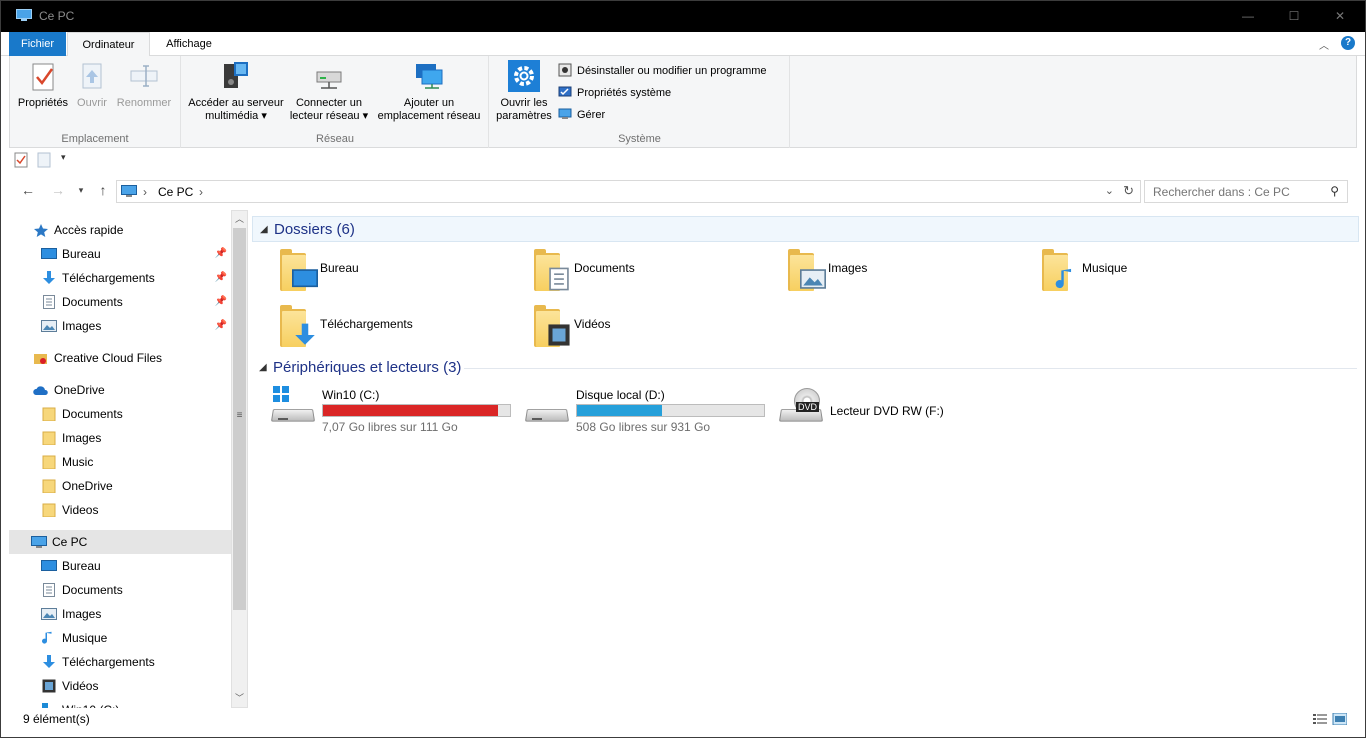 The height and width of the screenshot is (738, 1366). What do you see at coordinates (263, 367) in the screenshot?
I see `collapse-chevron-icon-2: ◢` at bounding box center [263, 367].